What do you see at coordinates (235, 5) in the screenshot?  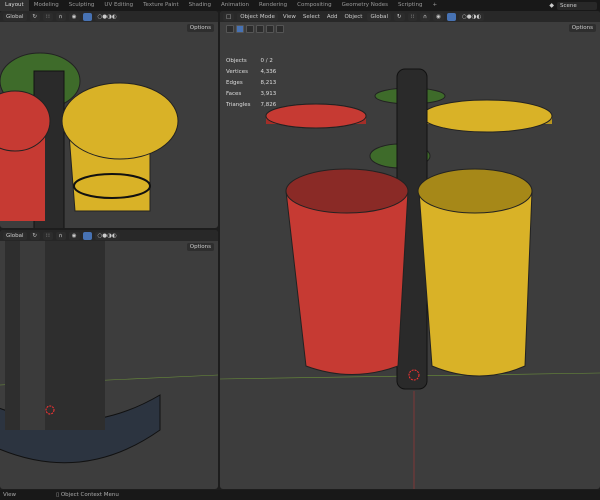 I see `tab-animation: Animation` at bounding box center [235, 5].